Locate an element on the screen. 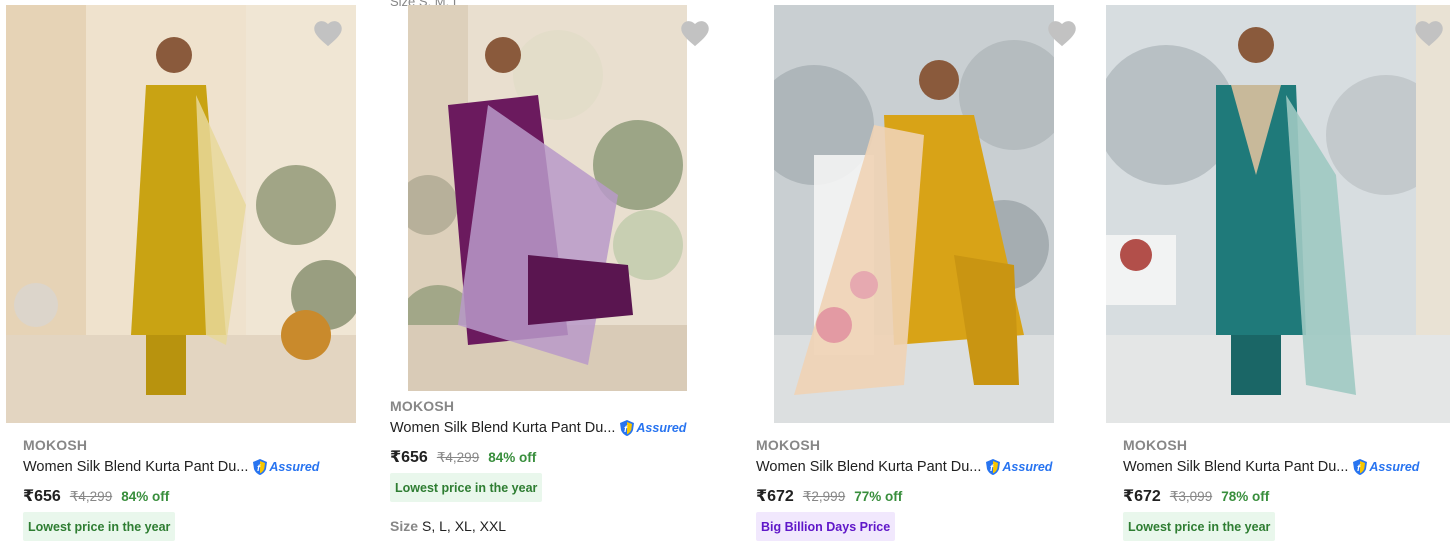  original-price: ₹2,999 is located at coordinates (824, 496).